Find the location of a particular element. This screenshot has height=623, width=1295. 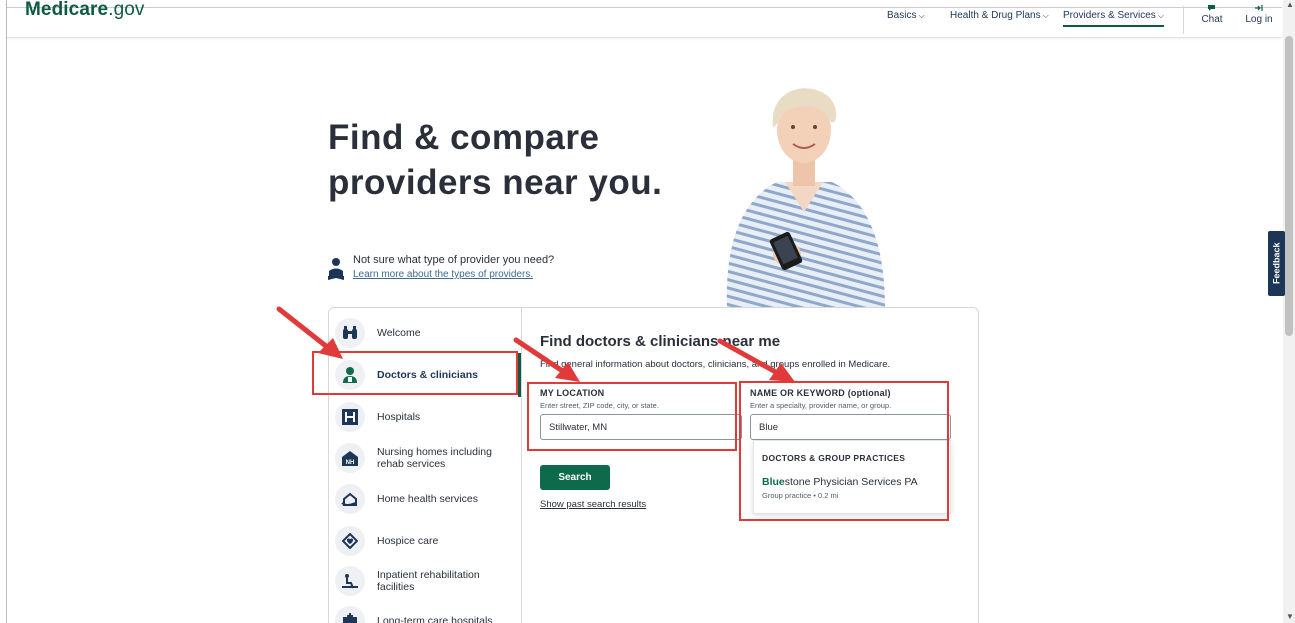

sidebar-item-label: Long-term care hospitals is located at coordinates (435, 619).